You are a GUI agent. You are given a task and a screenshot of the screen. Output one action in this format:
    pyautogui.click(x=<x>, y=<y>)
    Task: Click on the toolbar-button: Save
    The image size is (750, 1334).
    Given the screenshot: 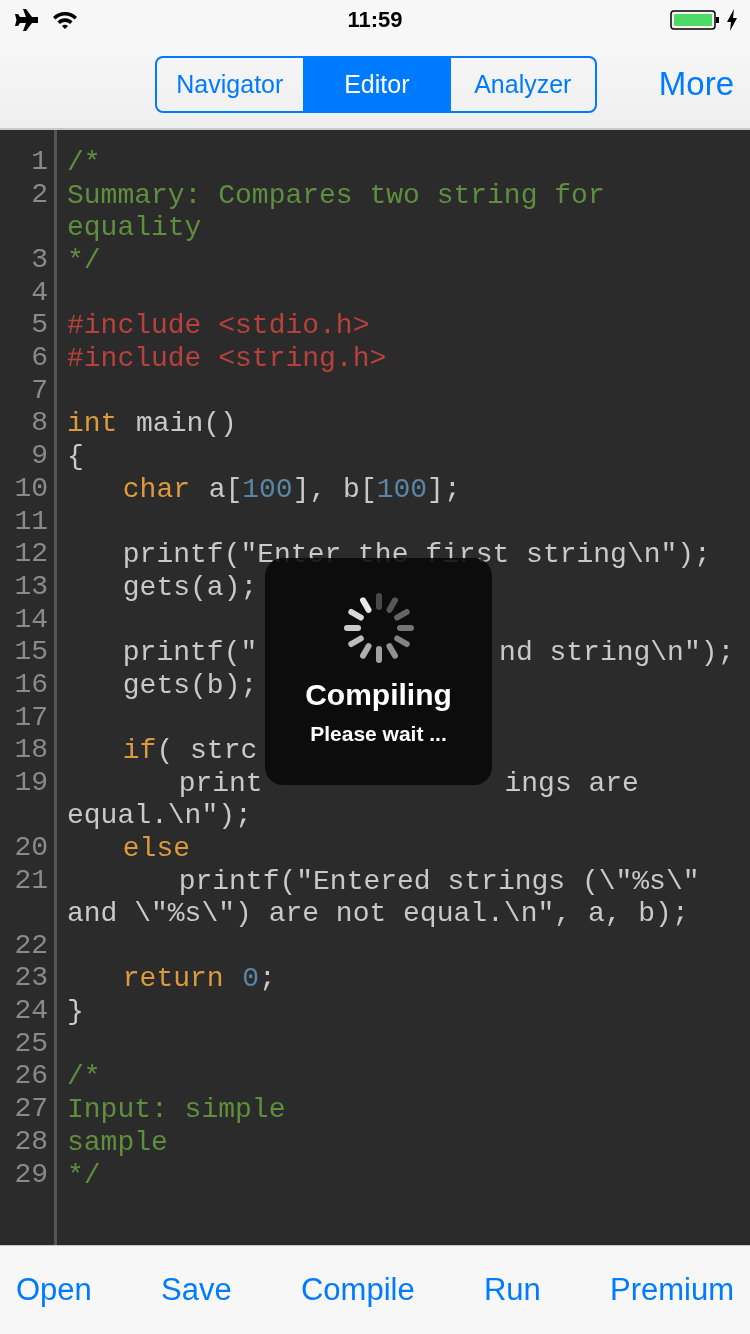 What is the action you would take?
    pyautogui.click(x=196, y=1290)
    